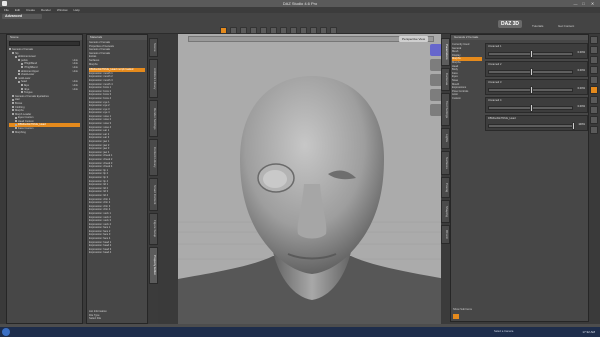 This screenshot has height=337, width=600. What do you see at coordinates (536, 51) in the screenshot?
I see `morph-slider: Unnamed 1 0.00%` at bounding box center [536, 51].